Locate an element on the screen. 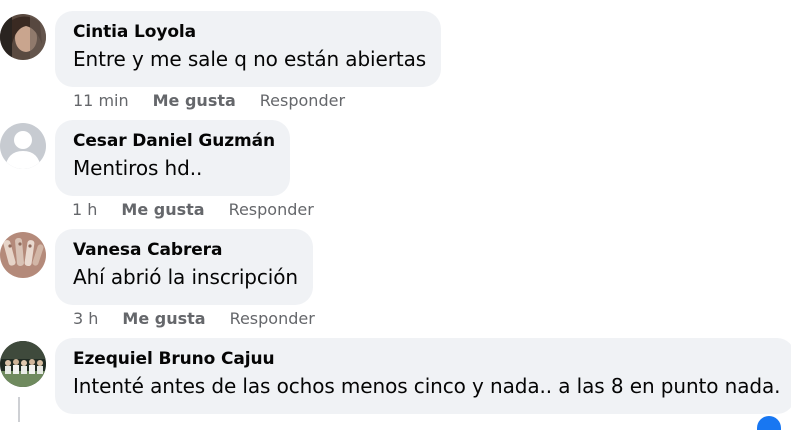  comment-author: Vanesa Cabrera is located at coordinates (185, 250).